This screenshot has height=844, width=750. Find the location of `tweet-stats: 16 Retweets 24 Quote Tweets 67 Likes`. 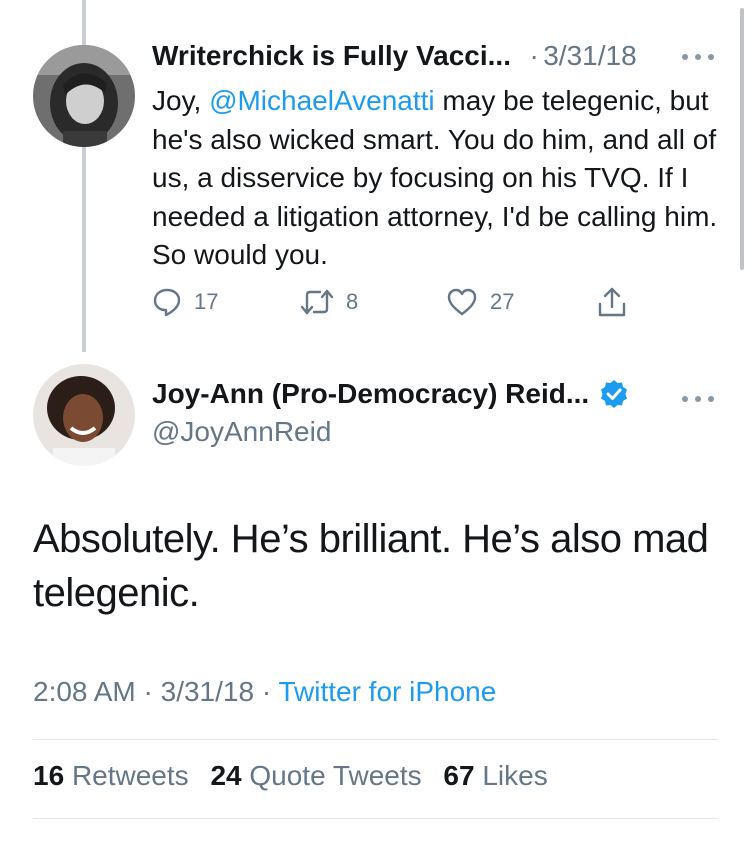

tweet-stats: 16 Retweets 24 Quote Tweets 67 Likes is located at coordinates (290, 776).